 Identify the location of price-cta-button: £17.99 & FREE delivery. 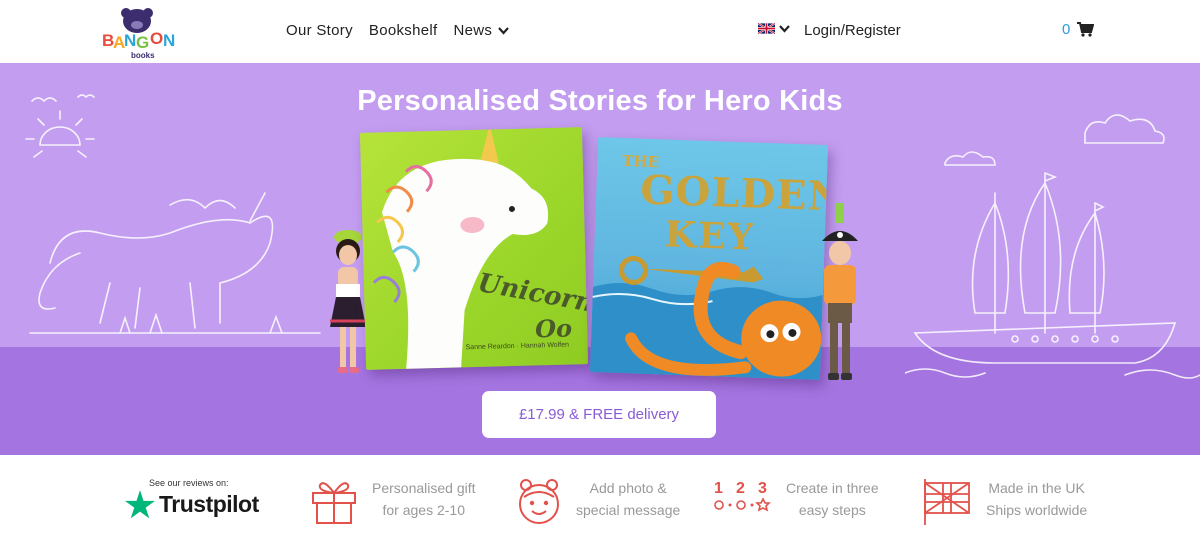
(599, 414).